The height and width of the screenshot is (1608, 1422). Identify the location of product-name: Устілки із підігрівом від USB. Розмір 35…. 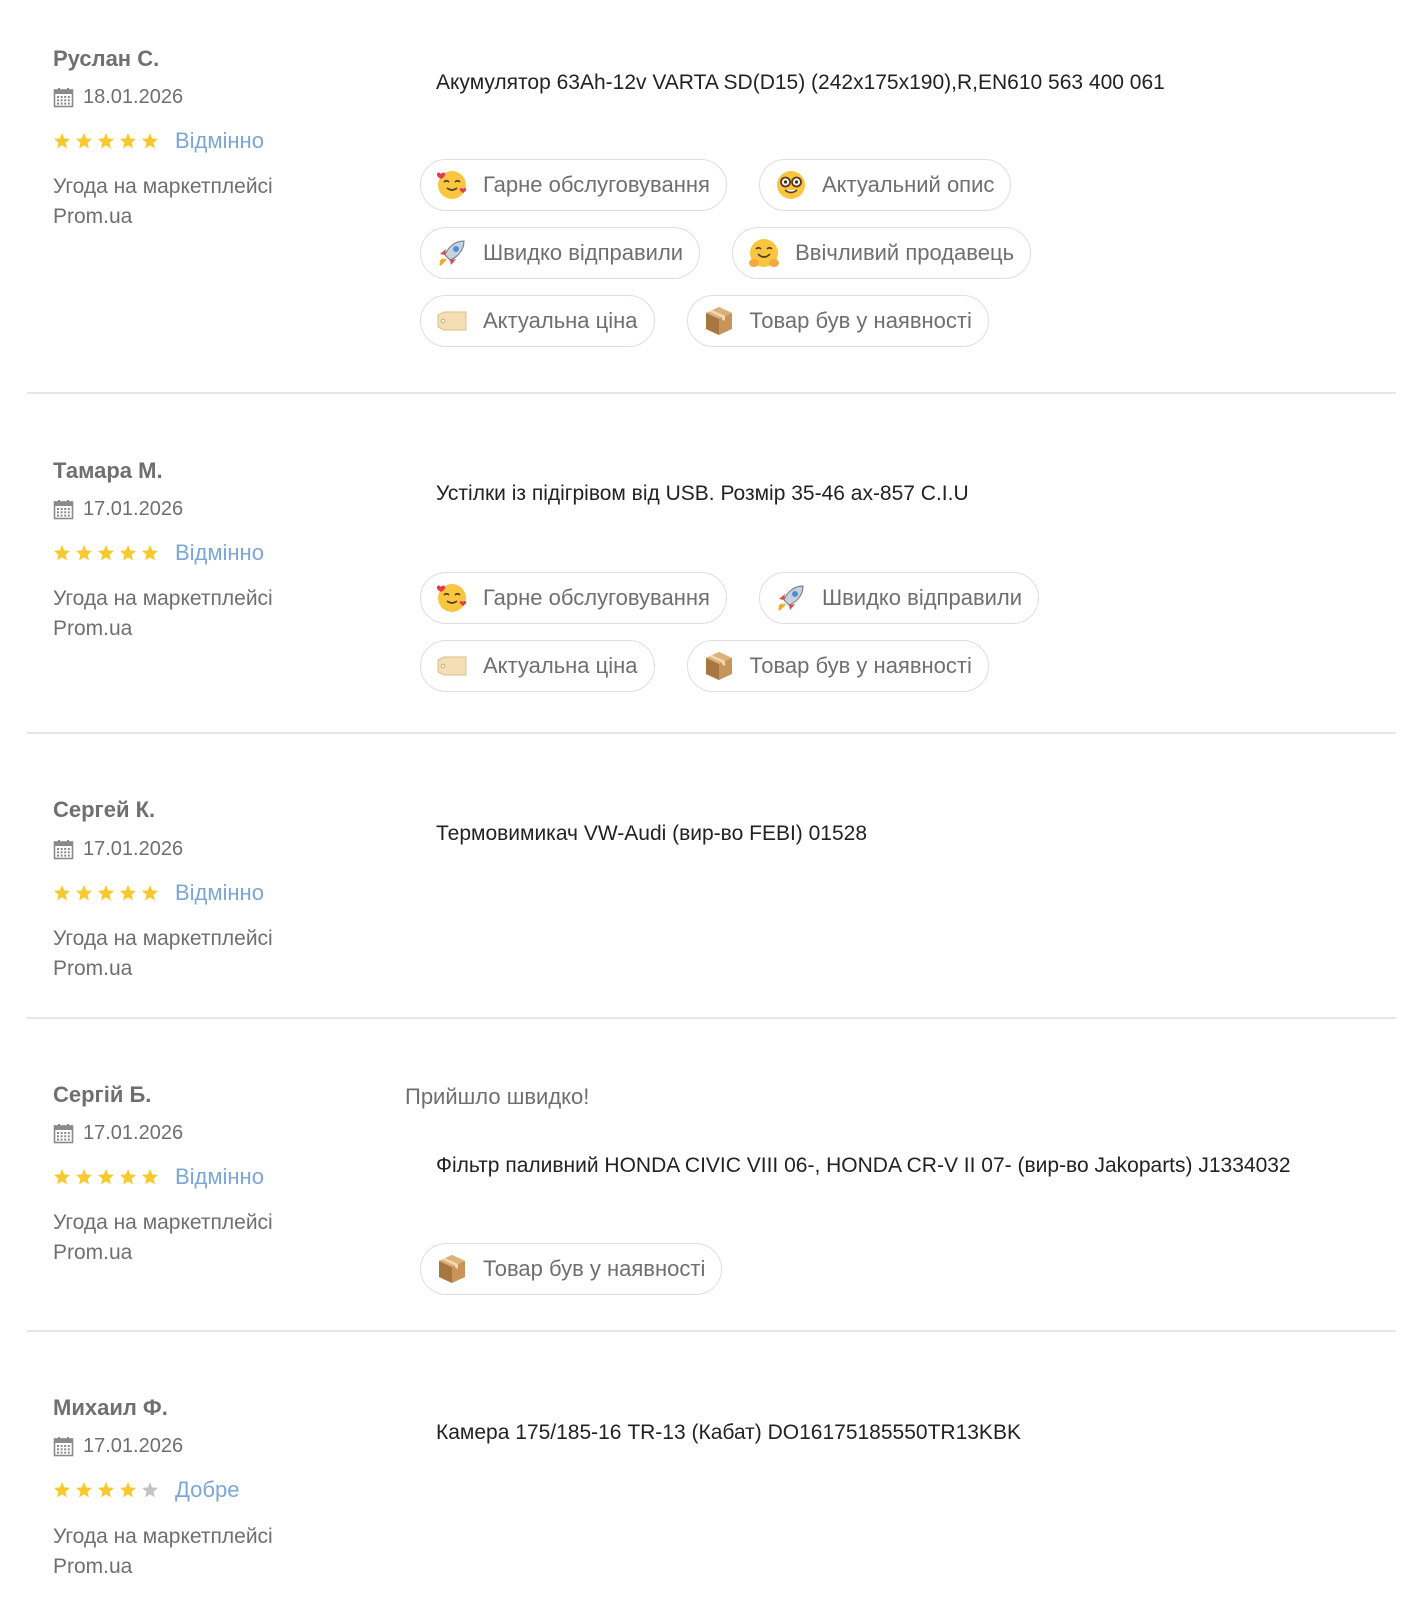
(702, 493).